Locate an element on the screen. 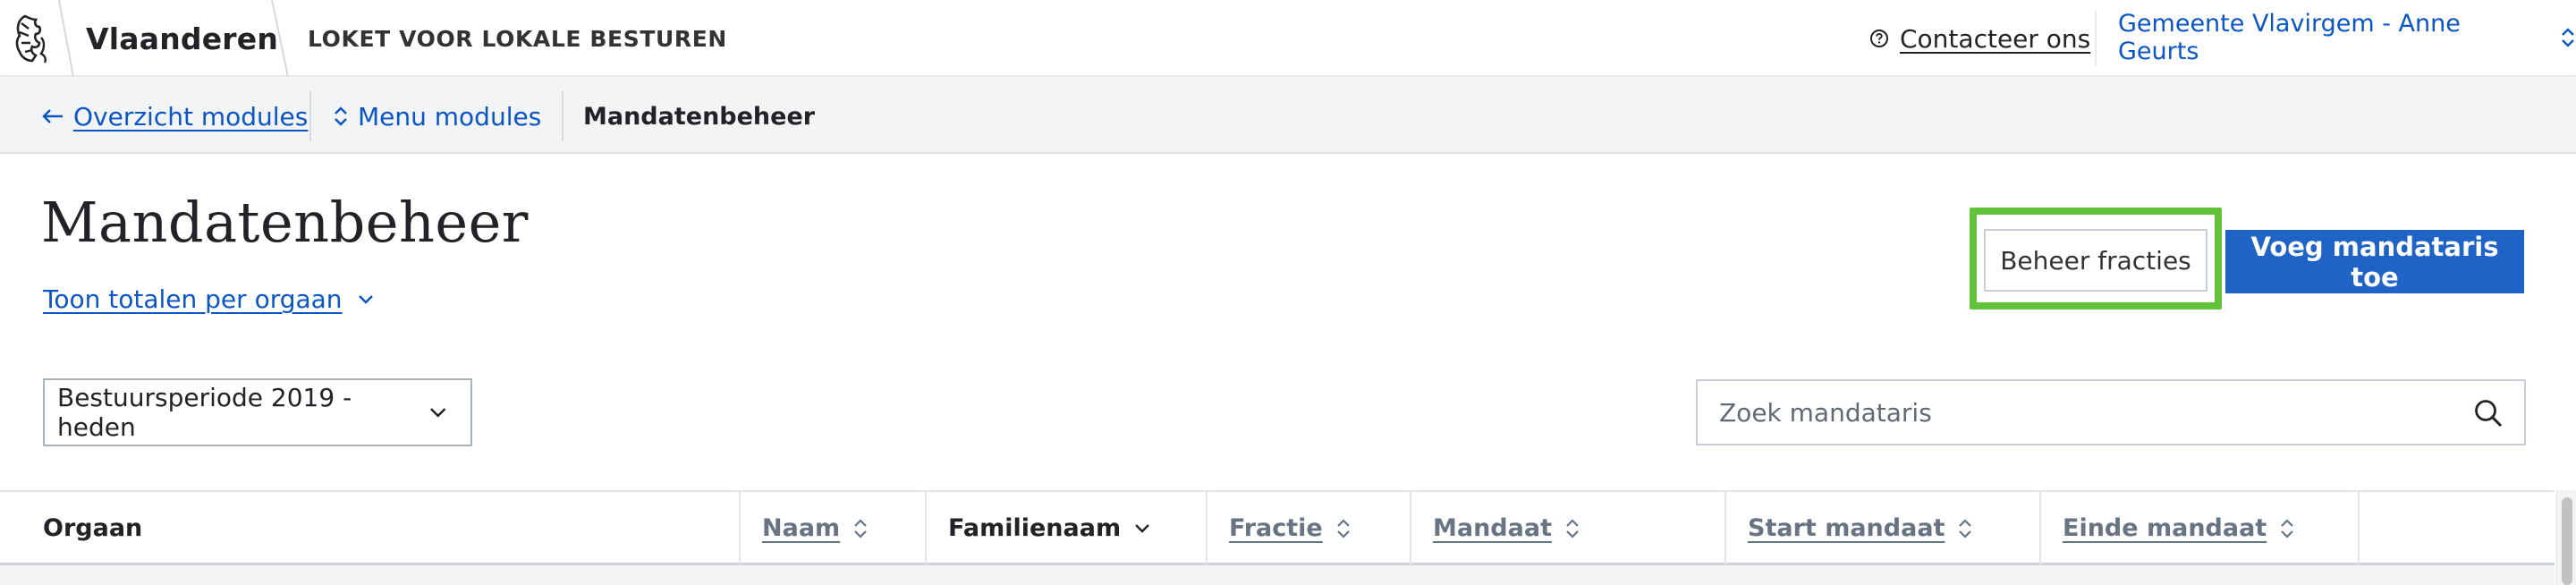 This screenshot has width=2576, height=585. column-header-end-mandate-label: Einde mandaat is located at coordinates (2165, 528).